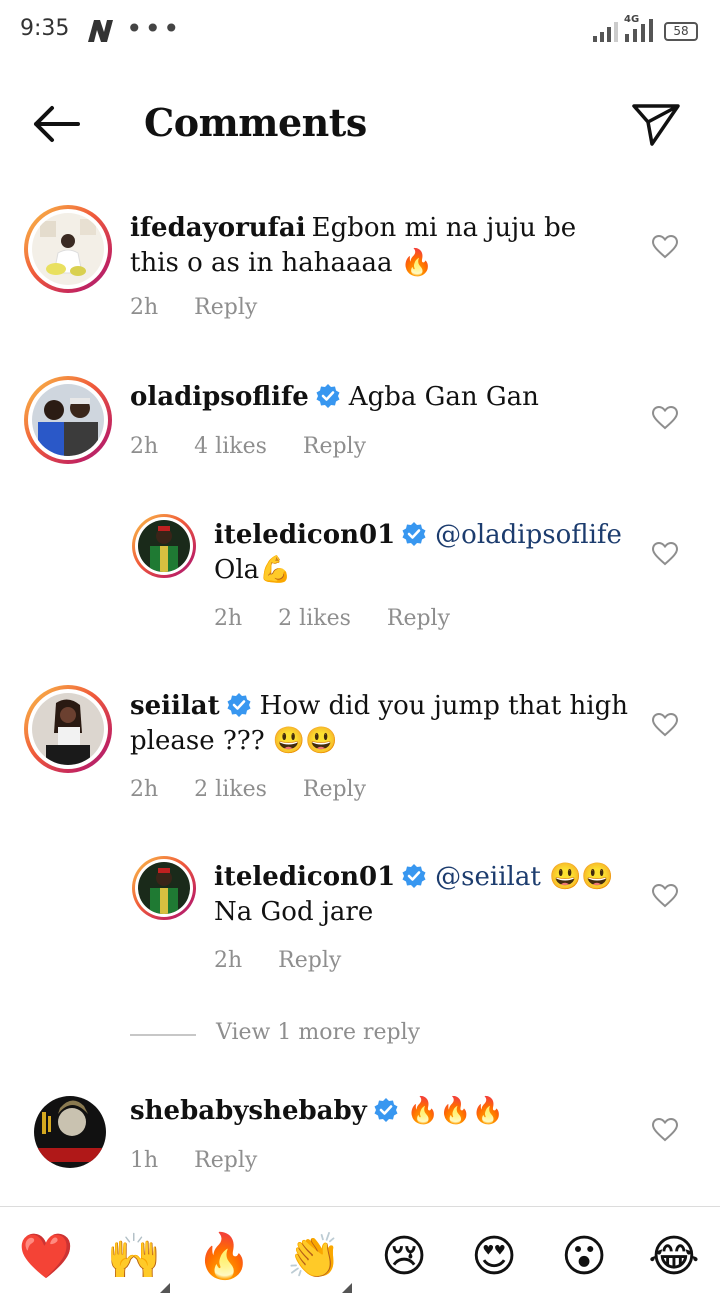  I want to click on emoji-clapping-button: 👏, so click(314, 1257).